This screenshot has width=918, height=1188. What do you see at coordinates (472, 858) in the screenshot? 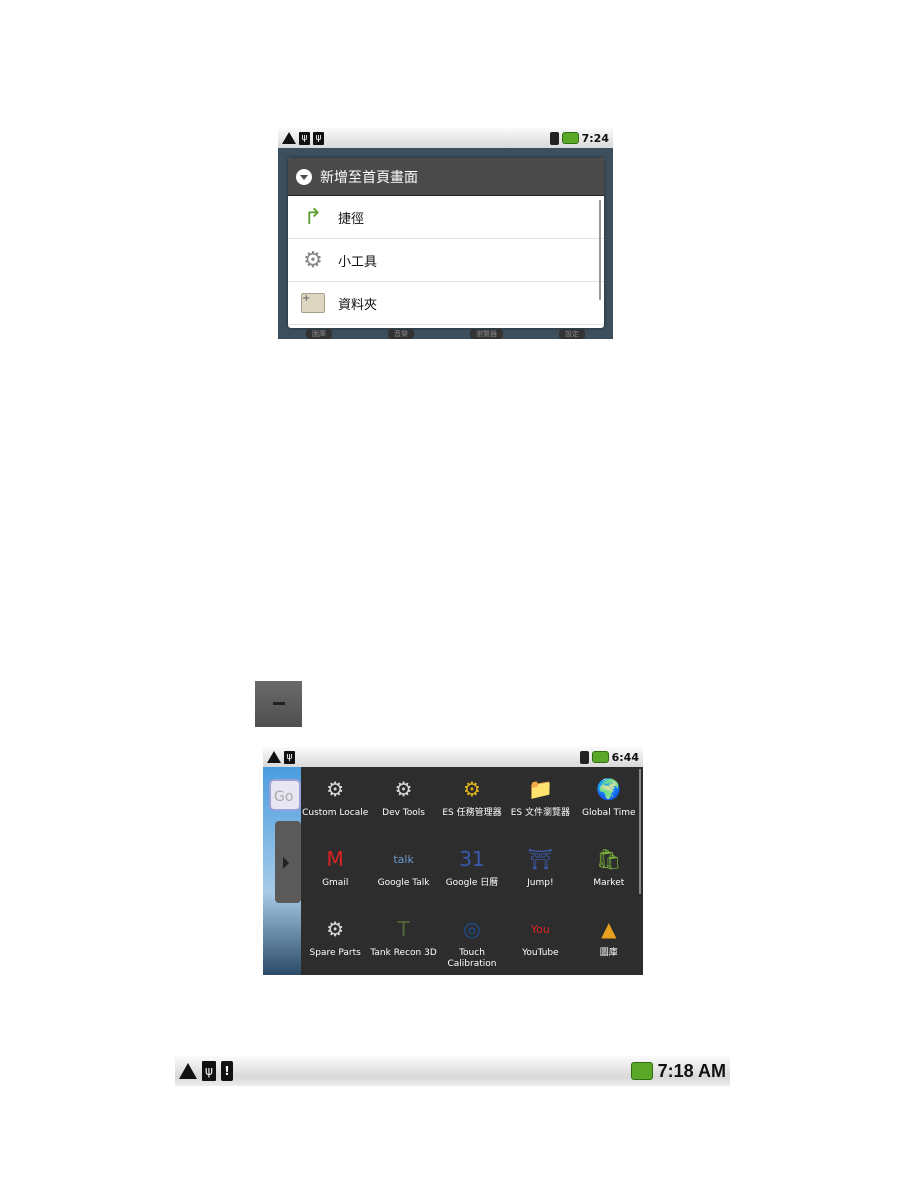
I see `calendar-icon: 31` at bounding box center [472, 858].